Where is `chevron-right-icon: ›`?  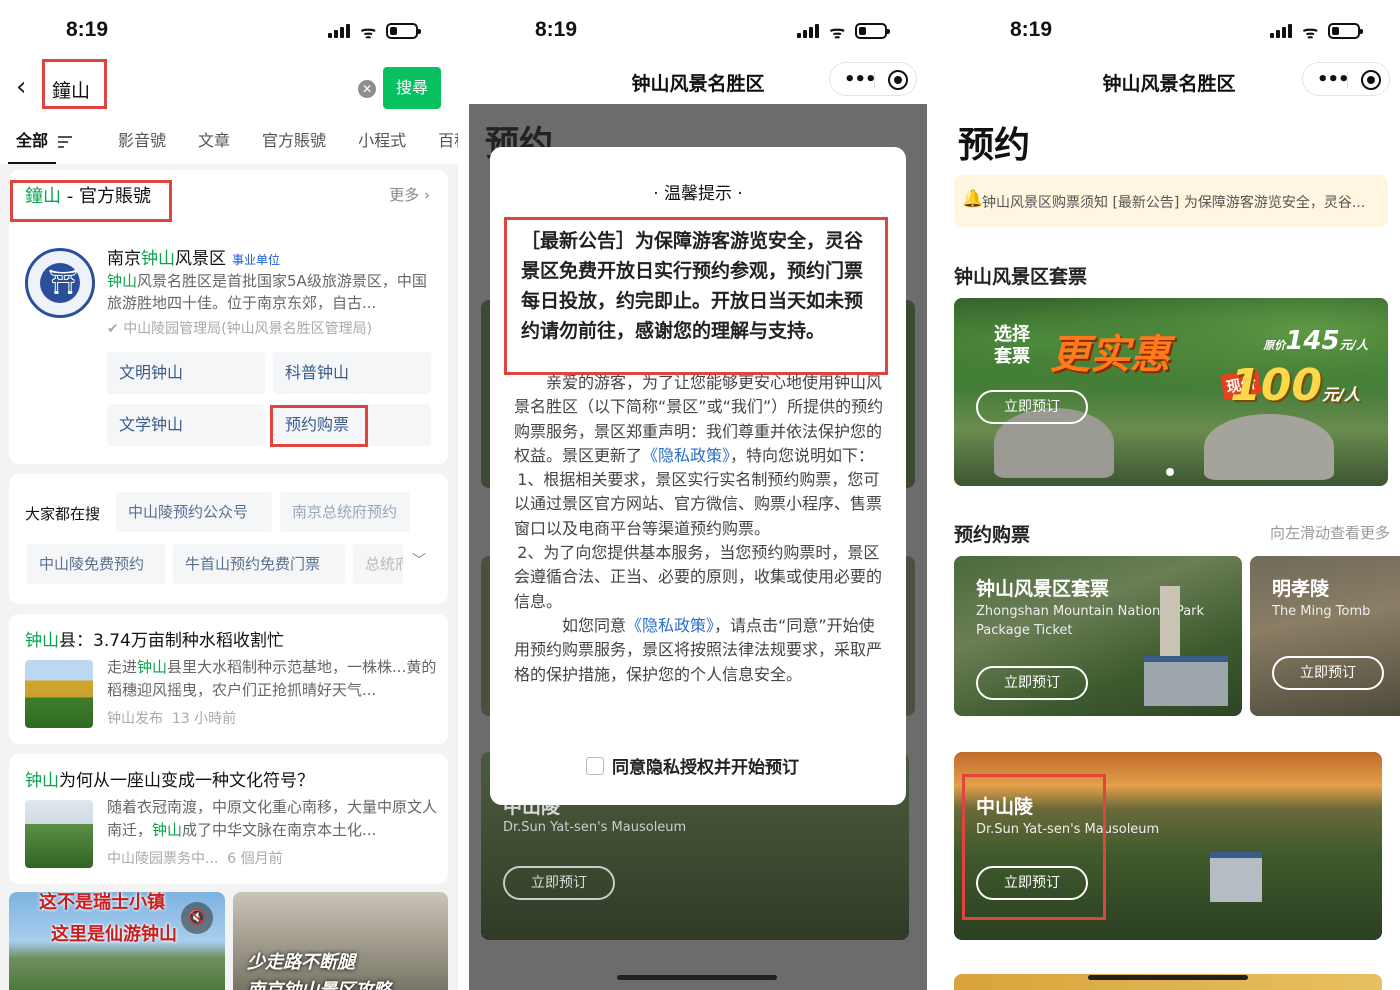
chevron-right-icon: › is located at coordinates (427, 195).